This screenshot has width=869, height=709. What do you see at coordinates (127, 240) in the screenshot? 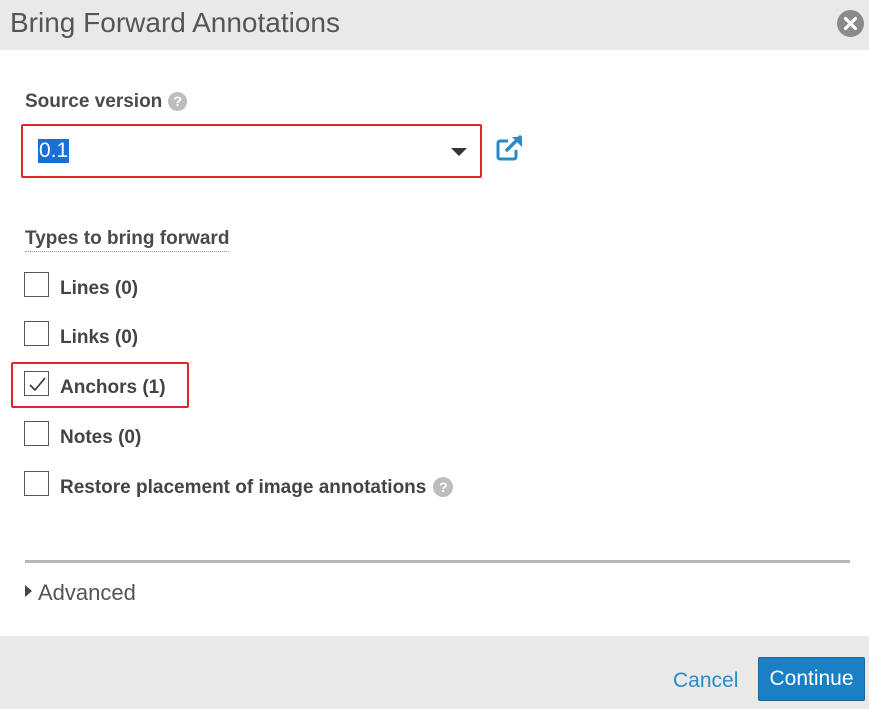
I see `types-to-bring-forward-label: Types to bring forward` at bounding box center [127, 240].